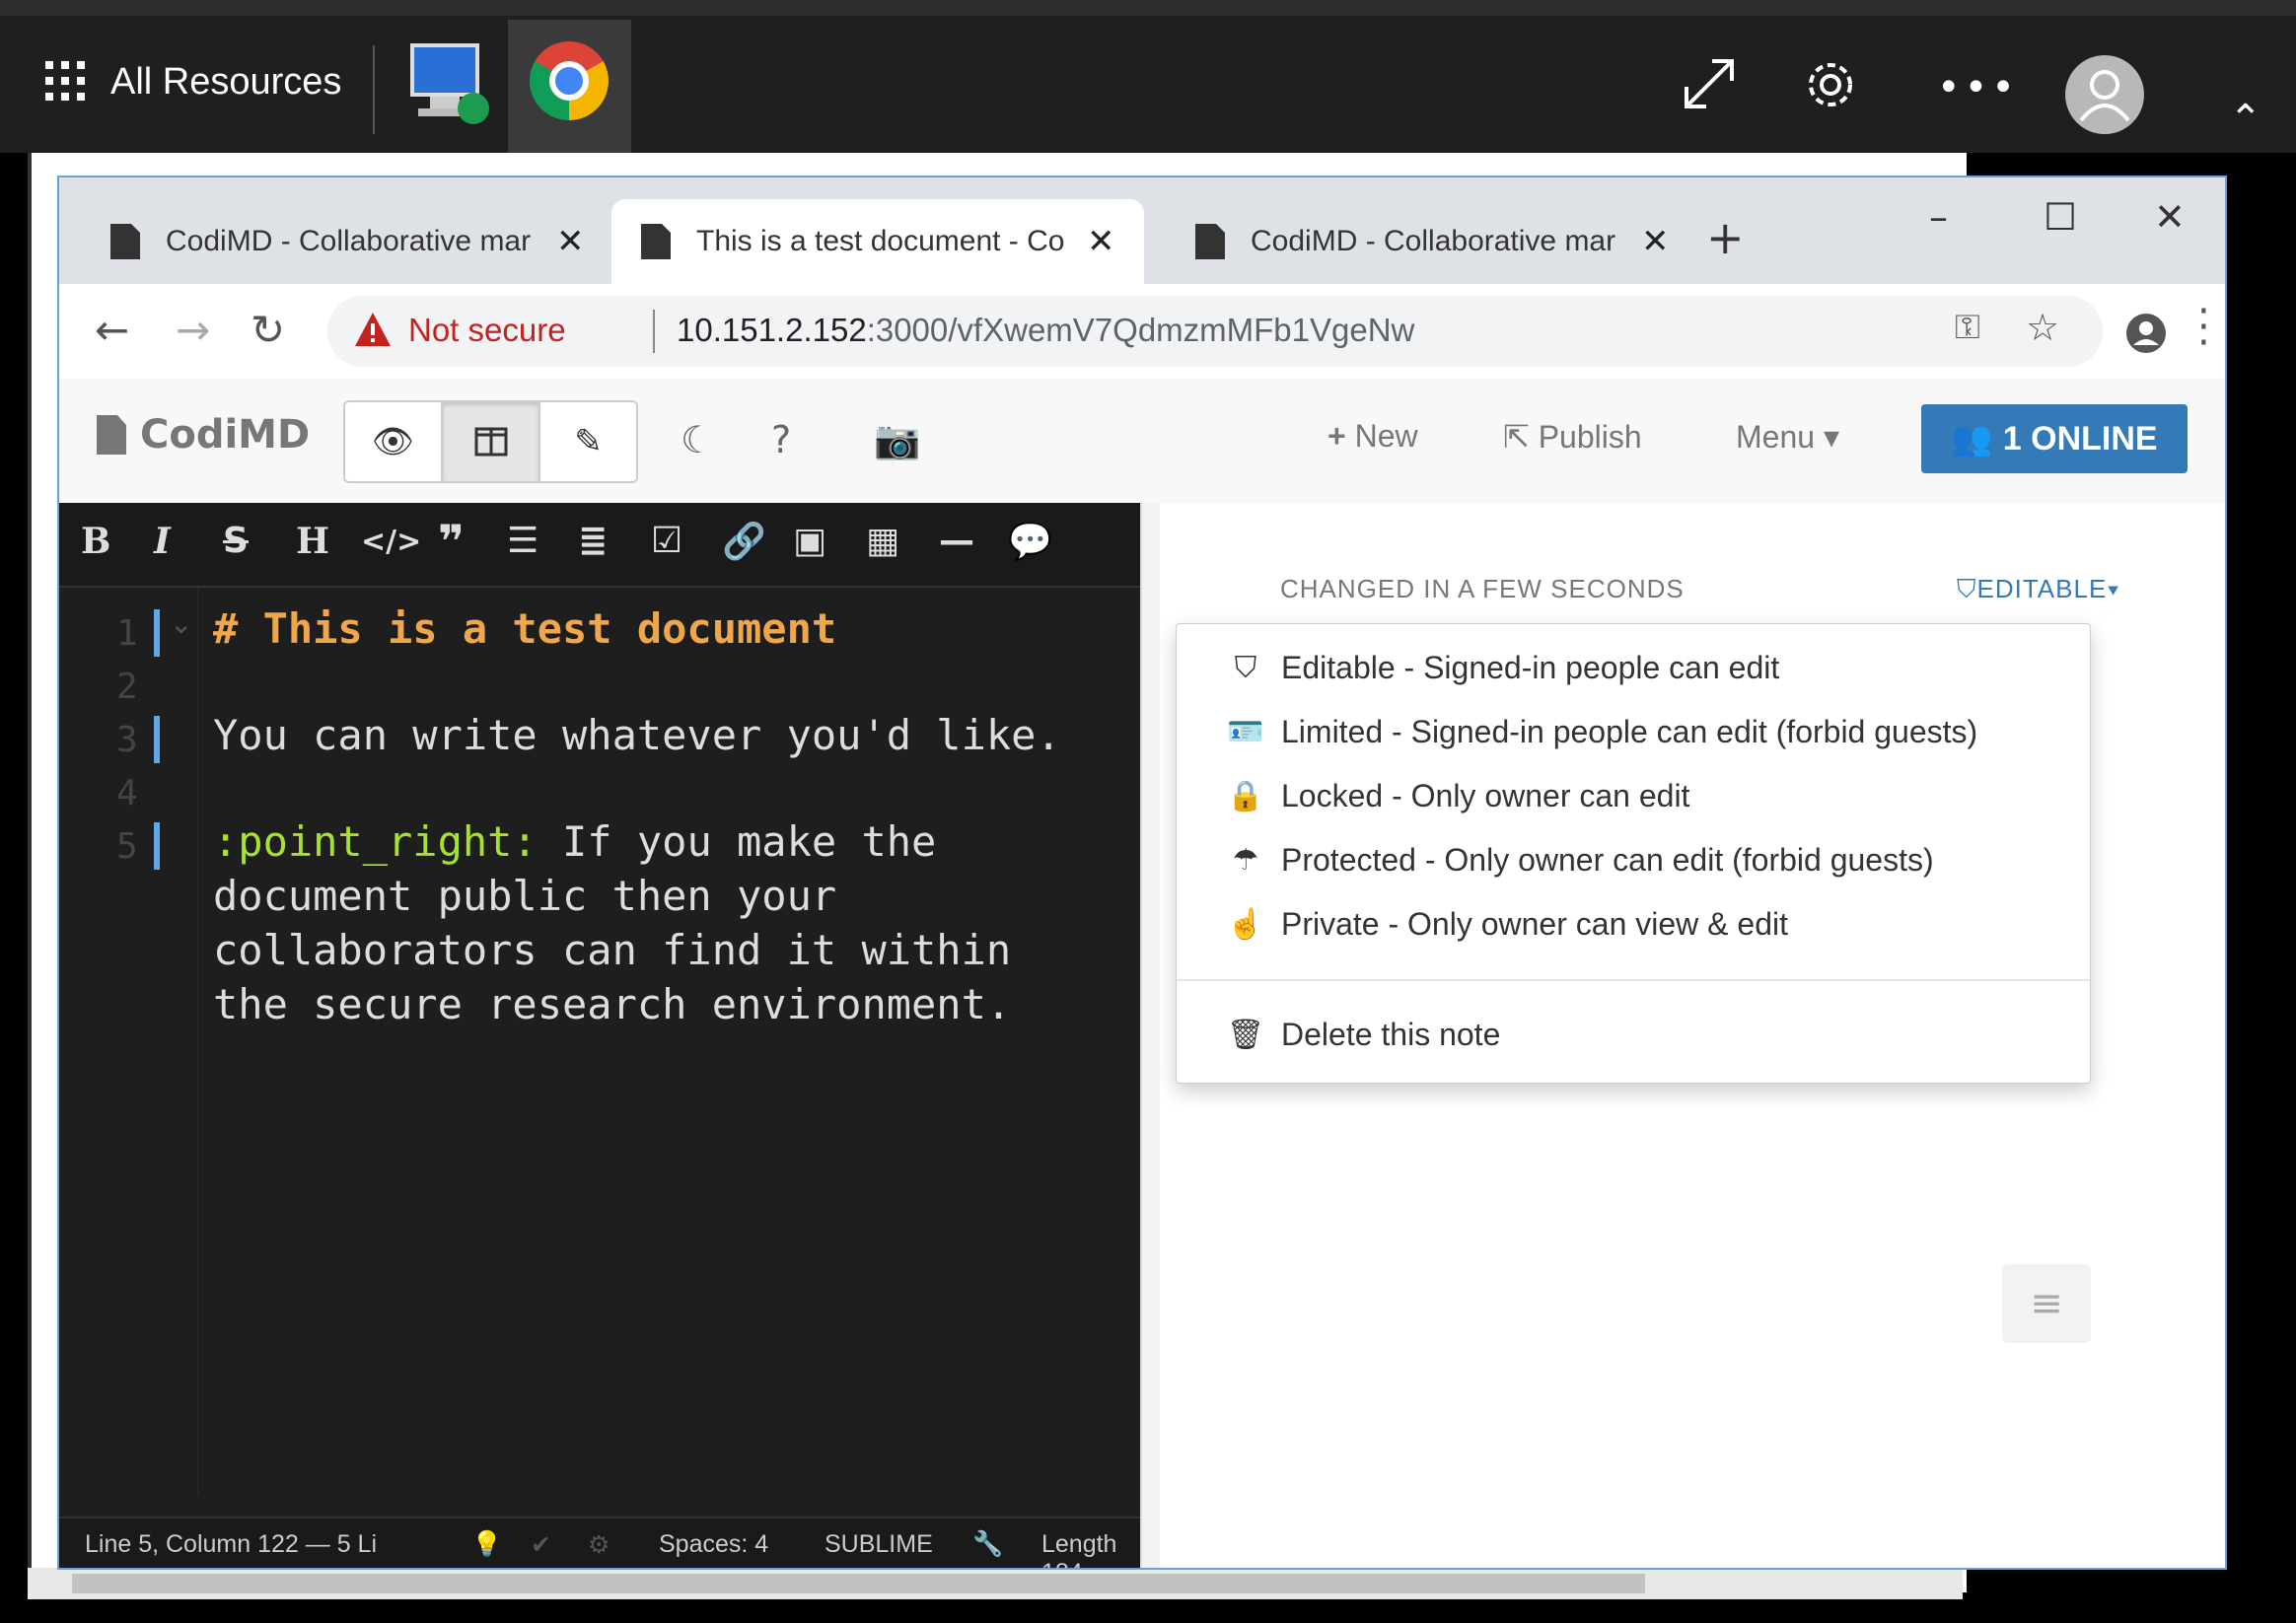 The image size is (2296, 1623). What do you see at coordinates (313, 542) in the screenshot?
I see `heading-icon: H` at bounding box center [313, 542].